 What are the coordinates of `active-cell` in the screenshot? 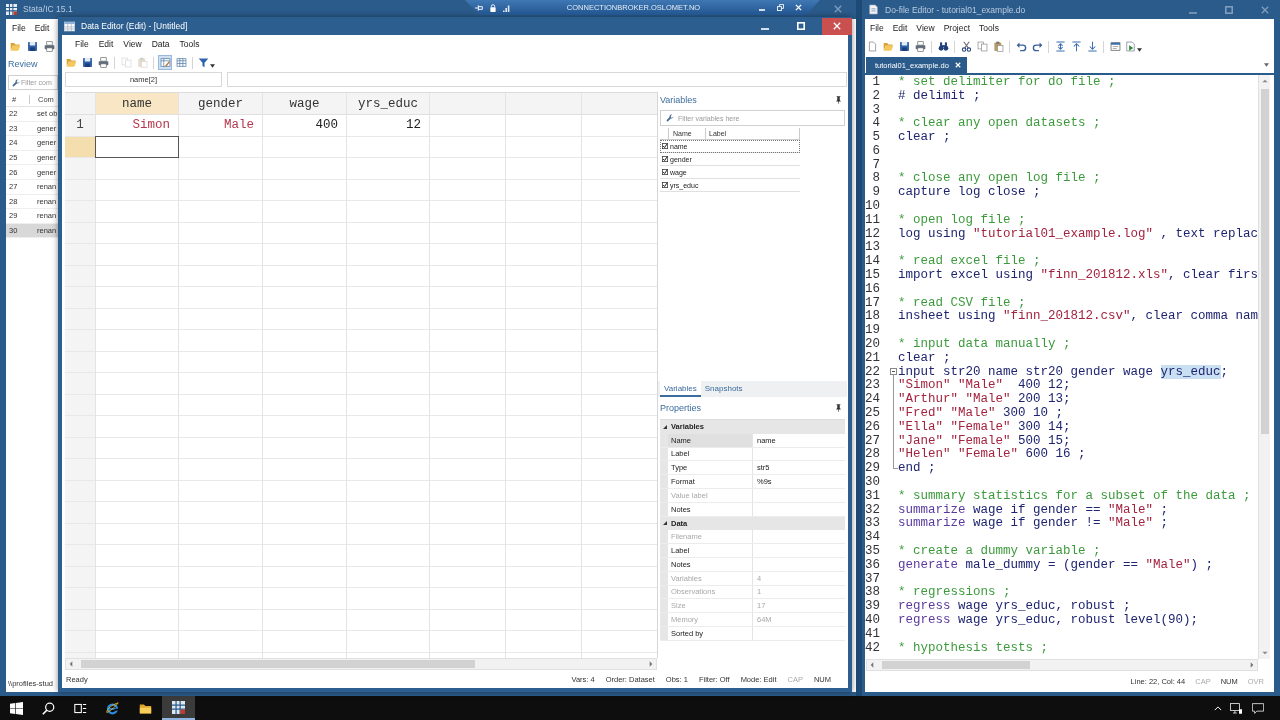 It's located at (137, 146).